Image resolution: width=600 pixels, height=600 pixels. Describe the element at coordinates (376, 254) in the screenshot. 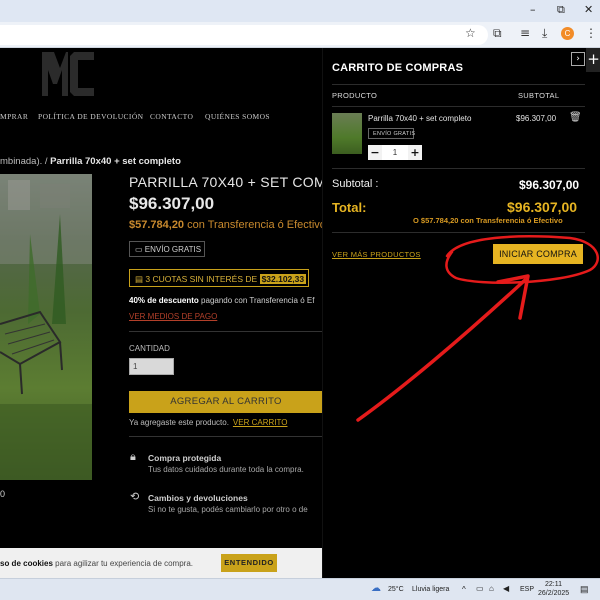

I see `see-more-products-link: VER MÁS PRODUCTOS` at that location.